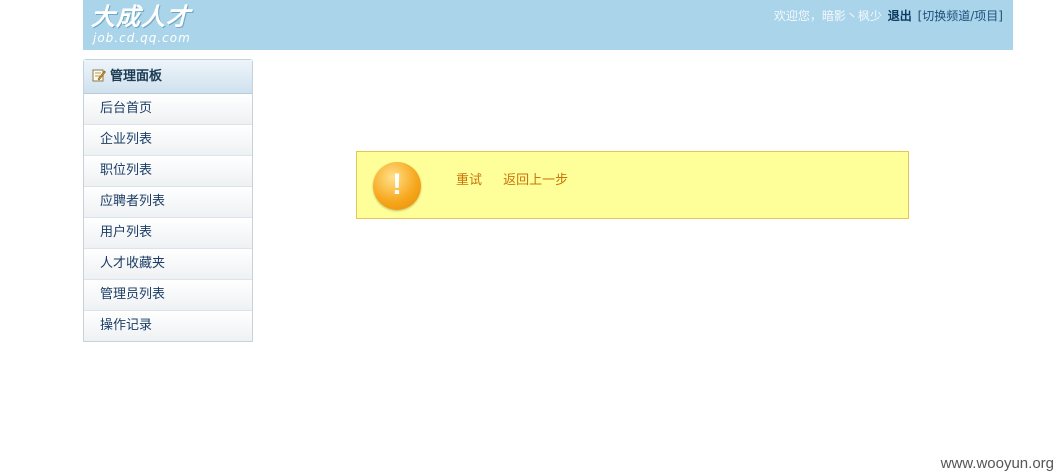  I want to click on welcome-text: 欢迎您，暗影丶枫少, so click(827, 16).